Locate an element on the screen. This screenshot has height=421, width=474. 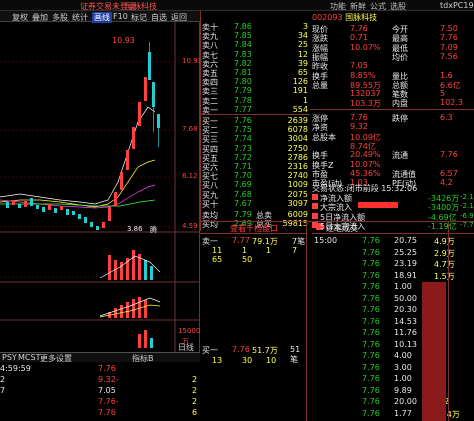
vol-axis-label: 15000 is located at coordinates (189, 331).